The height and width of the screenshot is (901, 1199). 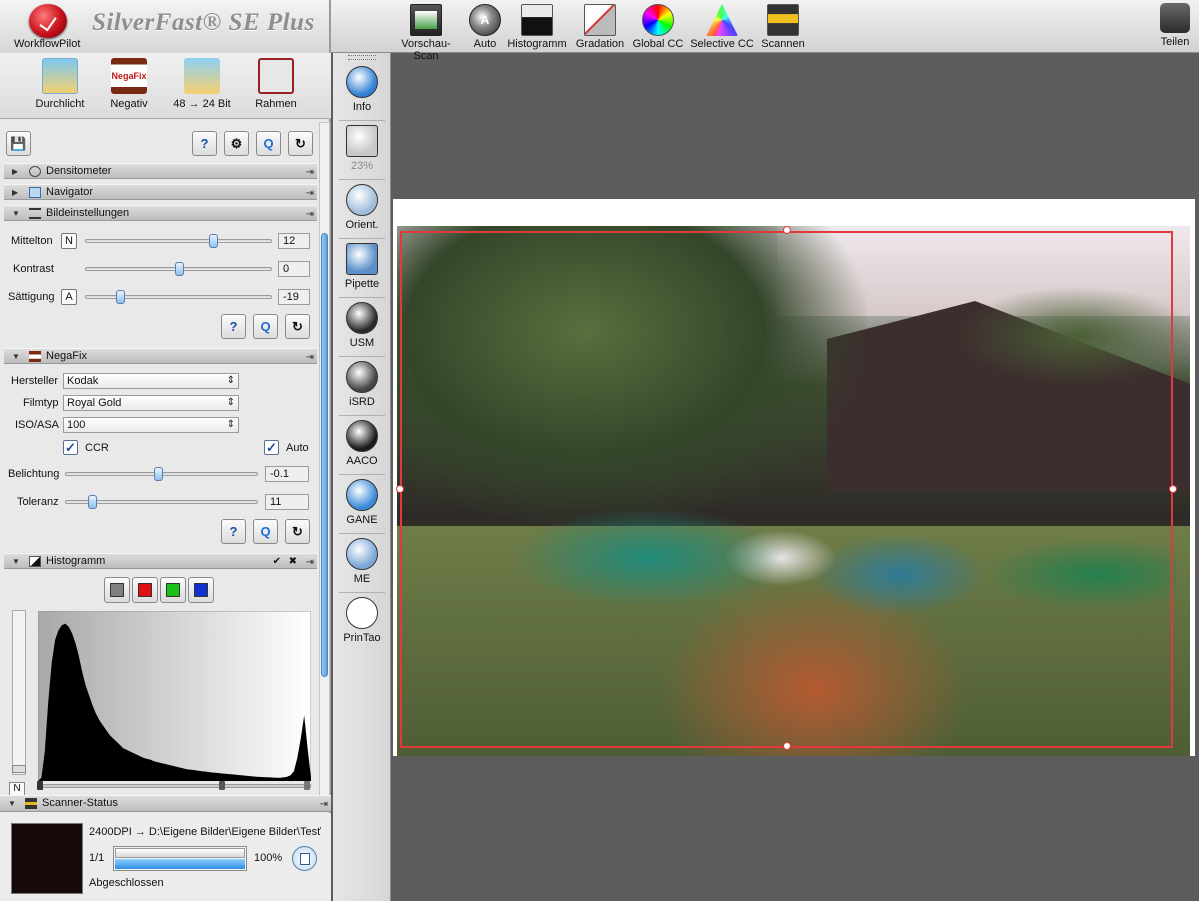 I want to click on frame-handle-top, so click(x=787, y=230).